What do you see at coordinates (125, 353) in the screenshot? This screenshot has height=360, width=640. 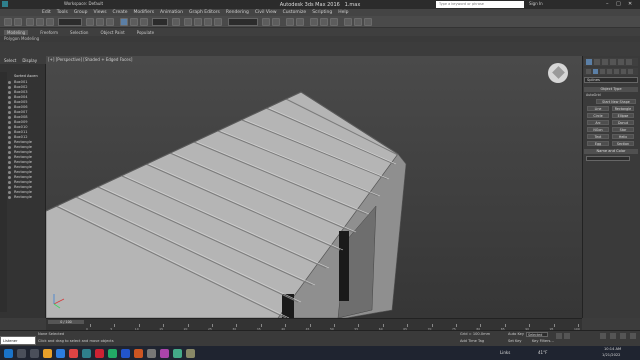 I see `word-icon` at bounding box center [125, 353].